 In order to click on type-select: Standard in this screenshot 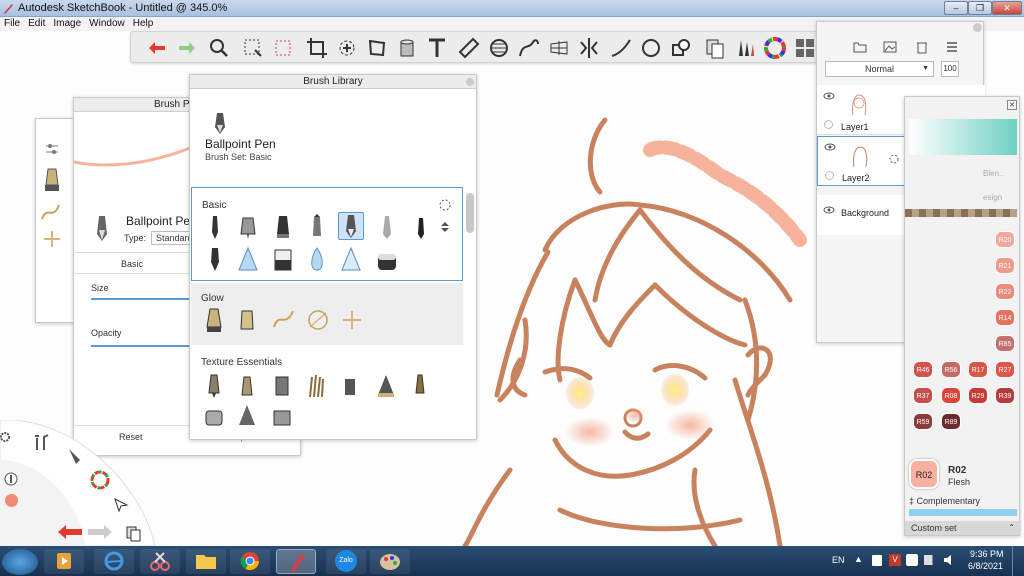, I will do `click(171, 238)`.